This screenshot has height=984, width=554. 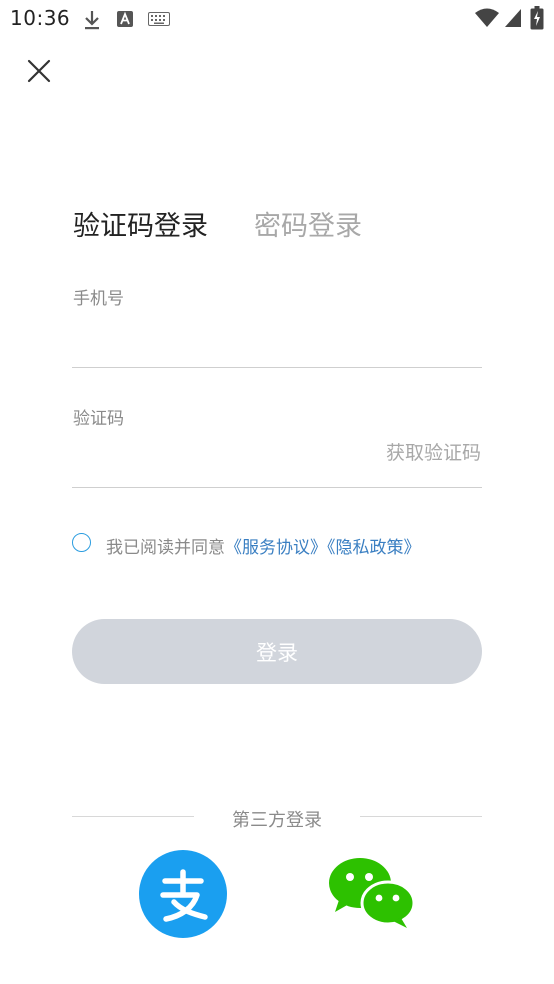 I want to click on service-agreement-link: 《服务协议》, so click(x=276, y=548).